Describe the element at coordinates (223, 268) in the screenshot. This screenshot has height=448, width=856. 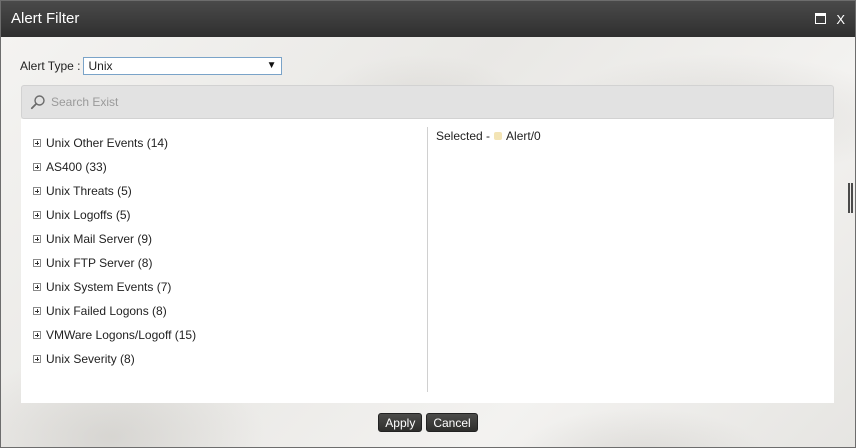
I see `tree-item: Unix FTP Server (8)` at that location.